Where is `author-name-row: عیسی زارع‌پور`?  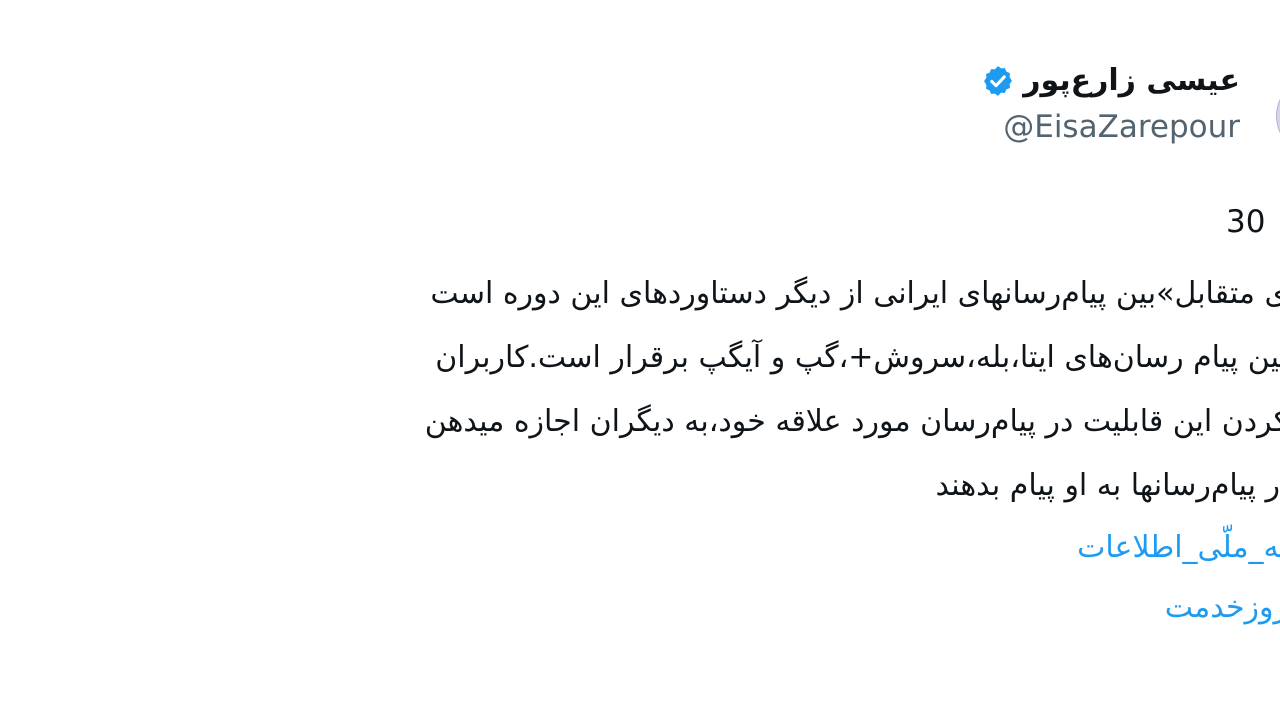 author-name-row: عیسی زارع‌پور is located at coordinates (1110, 81).